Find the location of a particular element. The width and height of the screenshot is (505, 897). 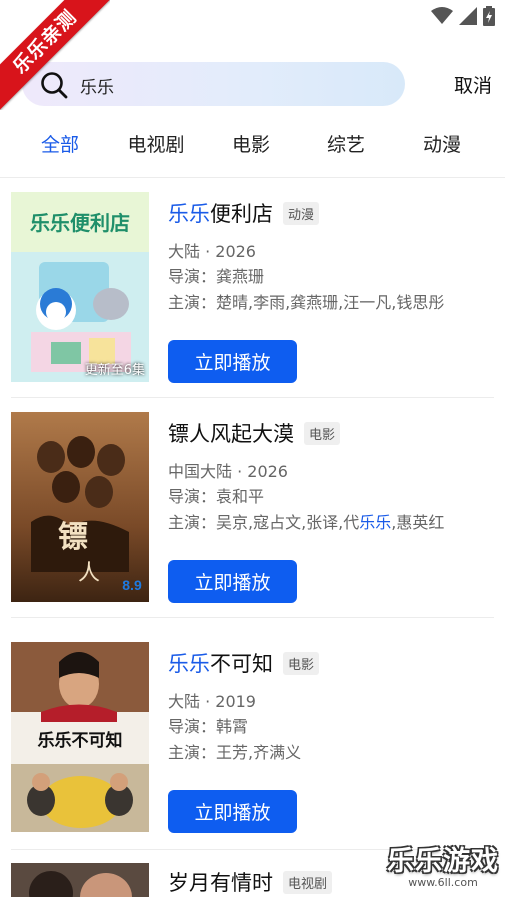

site-watermark: 乐乐游戏 www.6ll.com is located at coordinates (443, 864).